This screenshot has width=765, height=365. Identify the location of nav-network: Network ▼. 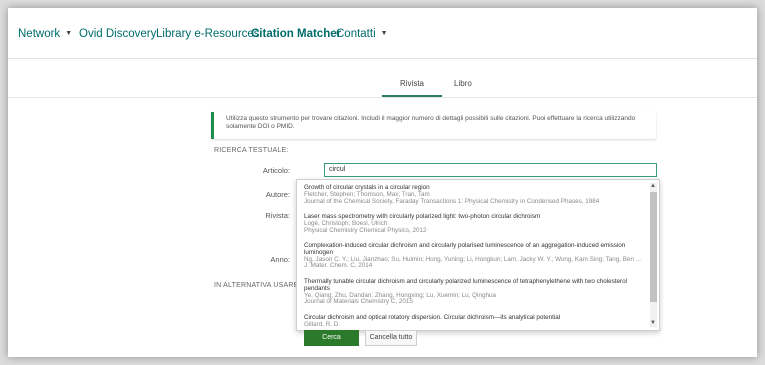
(45, 34).